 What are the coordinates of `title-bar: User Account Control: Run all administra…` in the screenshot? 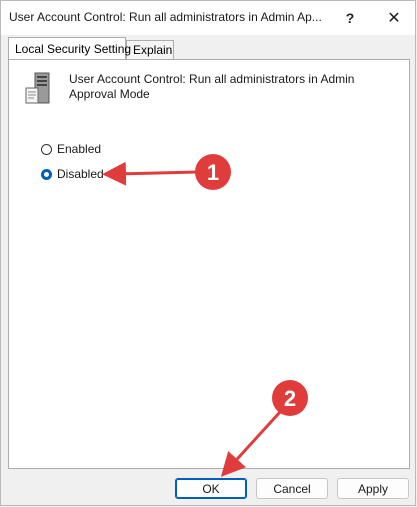 It's located at (208, 18).